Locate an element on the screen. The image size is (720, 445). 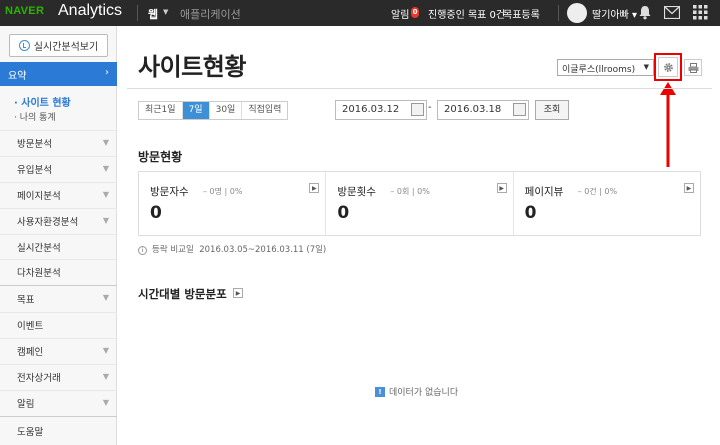
sidebar-item-ecommerce: 전자상거래 ▼ is located at coordinates (58, 376).